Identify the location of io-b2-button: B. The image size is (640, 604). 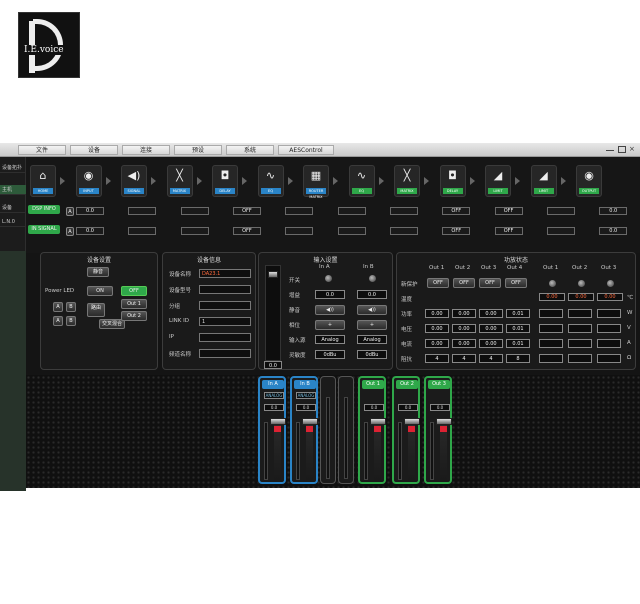
(71, 321).